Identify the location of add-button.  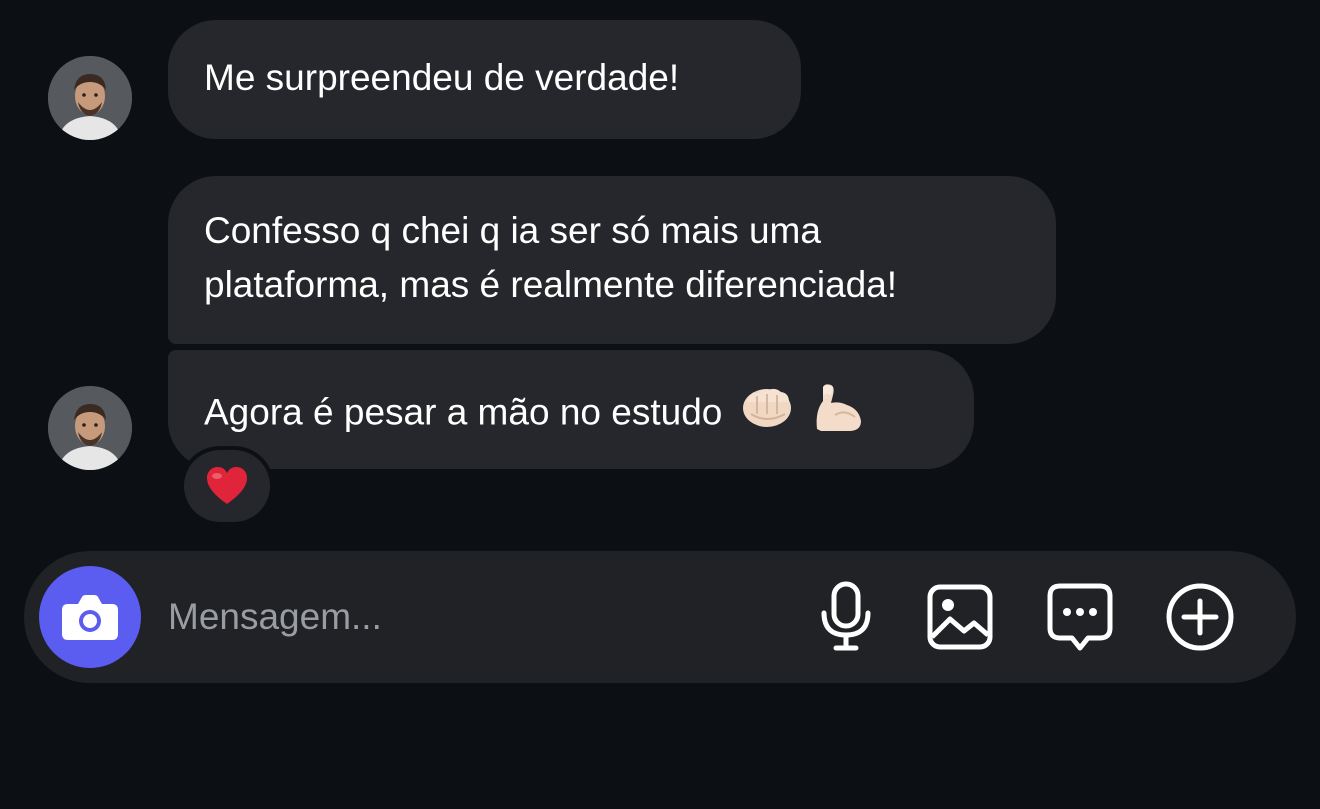
(1200, 617).